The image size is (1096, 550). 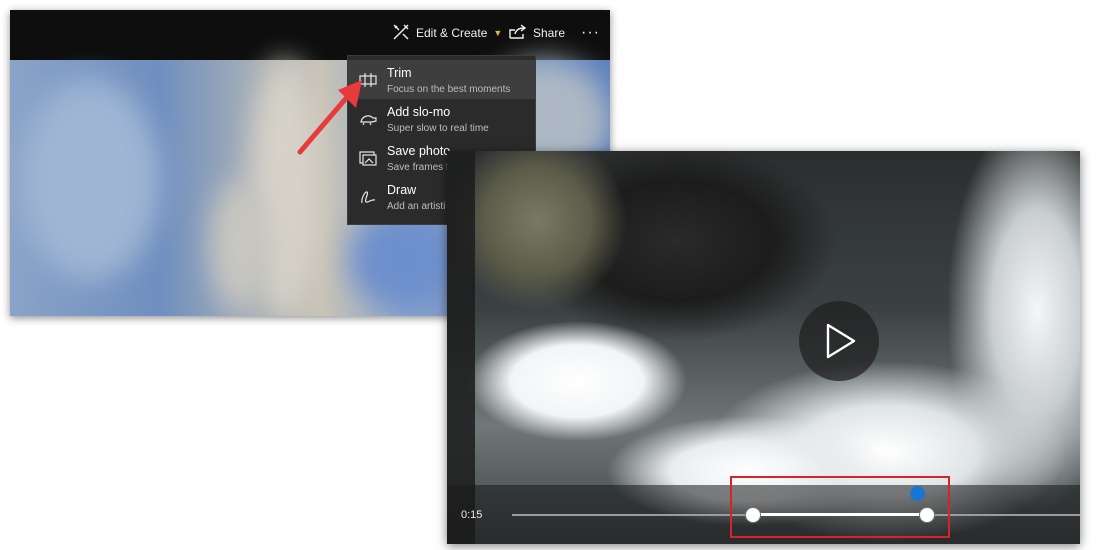 What do you see at coordinates (416, 206) in the screenshot?
I see `menu-item-description: Add an artisti` at bounding box center [416, 206].